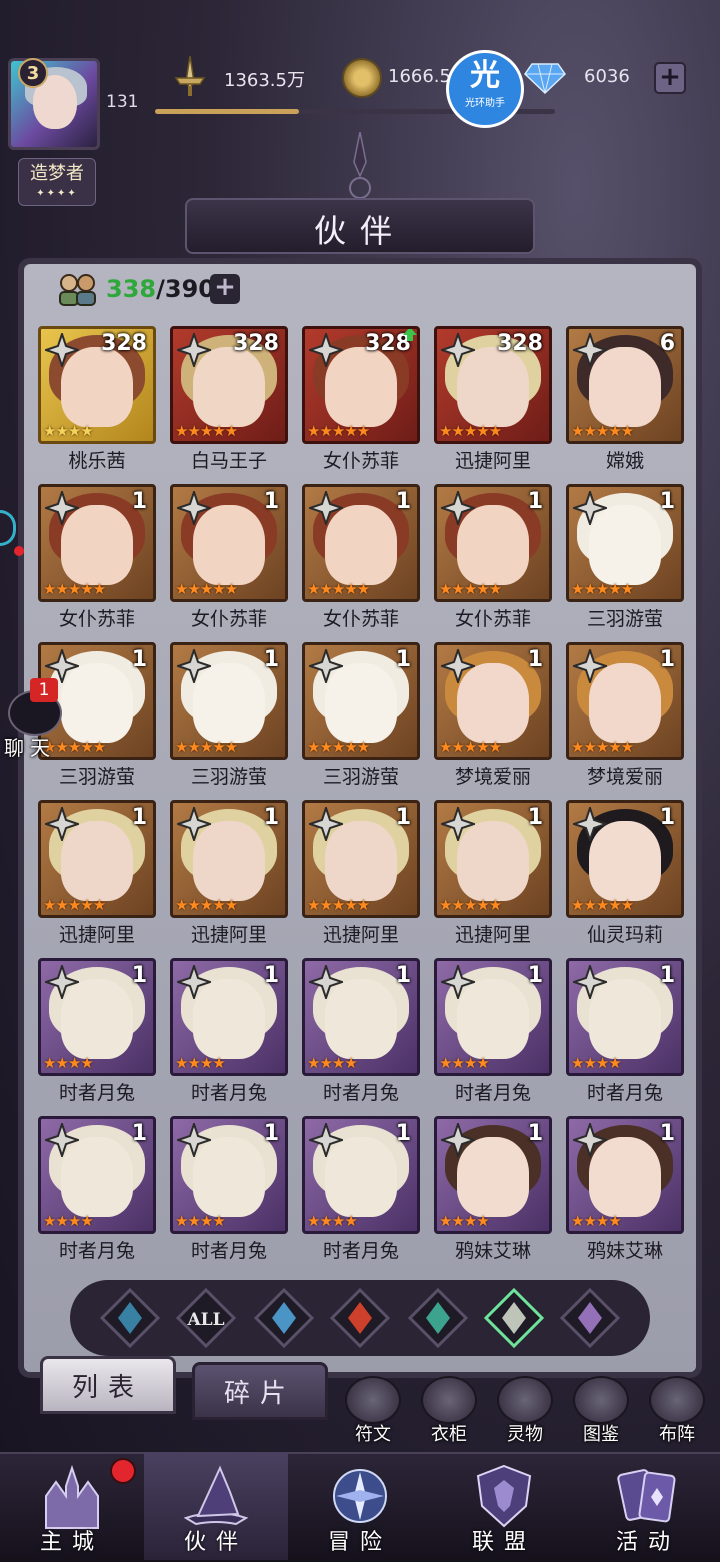 The image size is (720, 1562). Describe the element at coordinates (670, 78) in the screenshot. I see `add-gems-button: +` at that location.